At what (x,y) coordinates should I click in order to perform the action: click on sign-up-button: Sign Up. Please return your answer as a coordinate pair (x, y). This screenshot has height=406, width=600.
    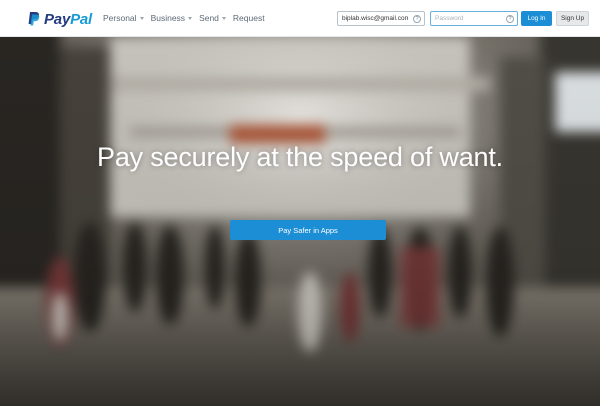
    Looking at the image, I should click on (572, 18).